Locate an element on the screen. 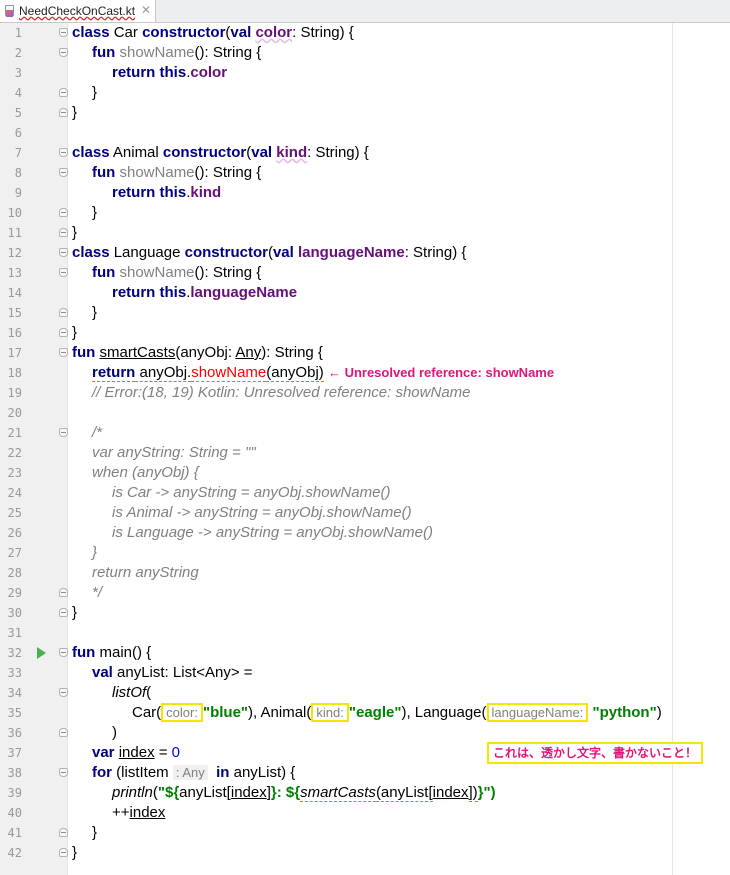 Image resolution: width=730 pixels, height=875 pixels. code-text: fun smartCasts(anyObj: Any): String { is located at coordinates (197, 352).